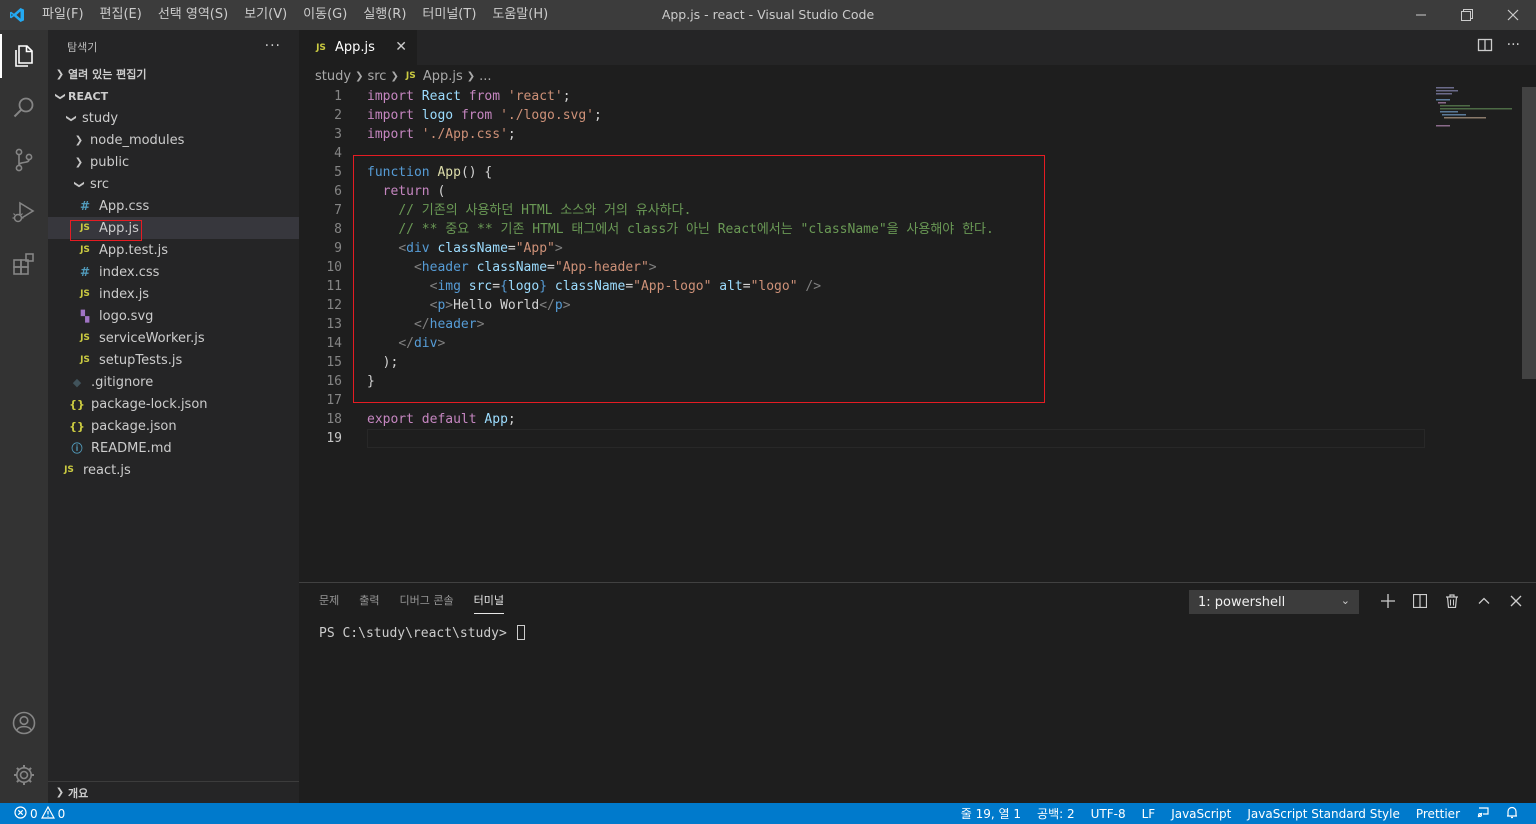  I want to click on accounts-icon, so click(24, 723).